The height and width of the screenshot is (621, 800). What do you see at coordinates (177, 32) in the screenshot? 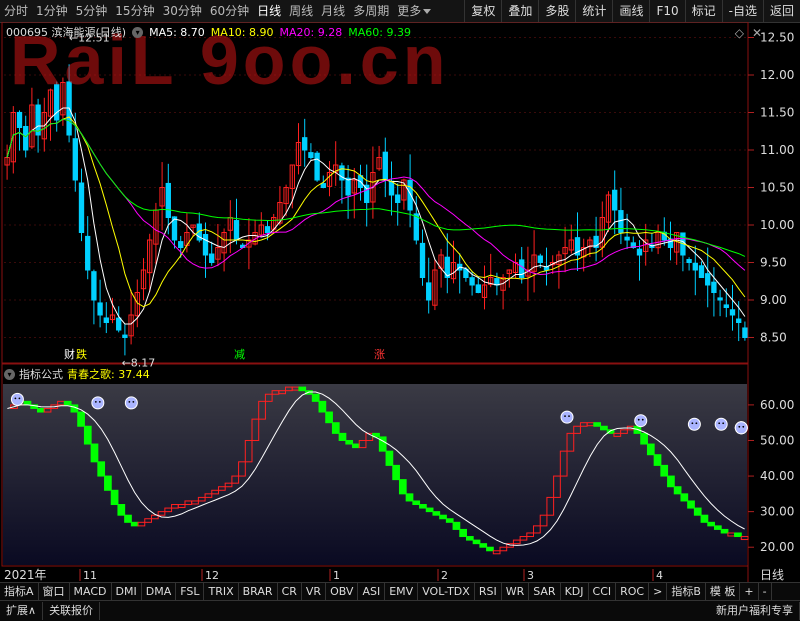
I see `ma-legend-0: MA5: 8.70` at bounding box center [177, 32].